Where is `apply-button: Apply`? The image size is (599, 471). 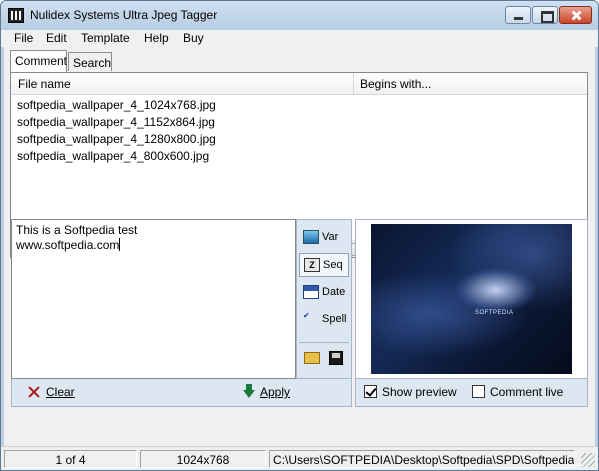 apply-button: Apply is located at coordinates (265, 392).